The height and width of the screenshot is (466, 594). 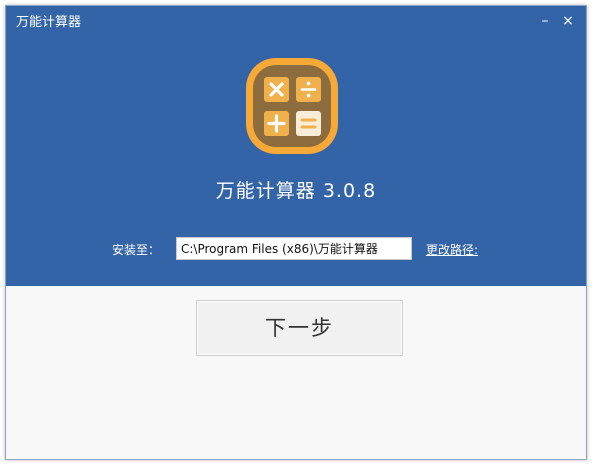 I want to click on minimize-button: –, so click(x=545, y=21).